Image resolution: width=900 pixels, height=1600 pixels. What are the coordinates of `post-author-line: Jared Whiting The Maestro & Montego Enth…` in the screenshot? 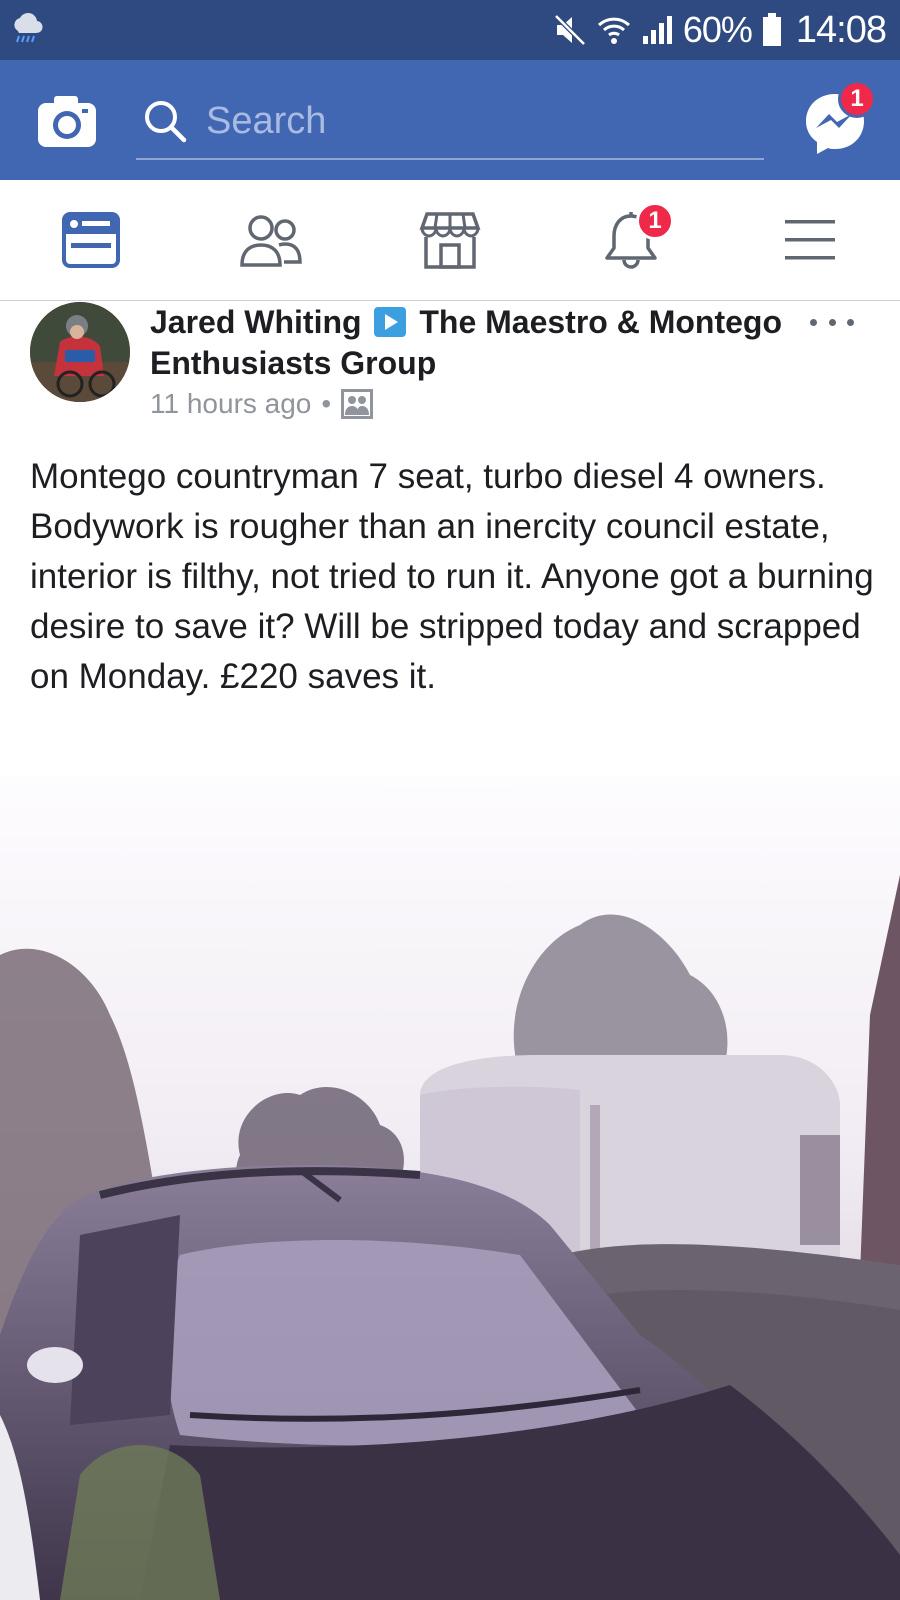 It's located at (470, 343).